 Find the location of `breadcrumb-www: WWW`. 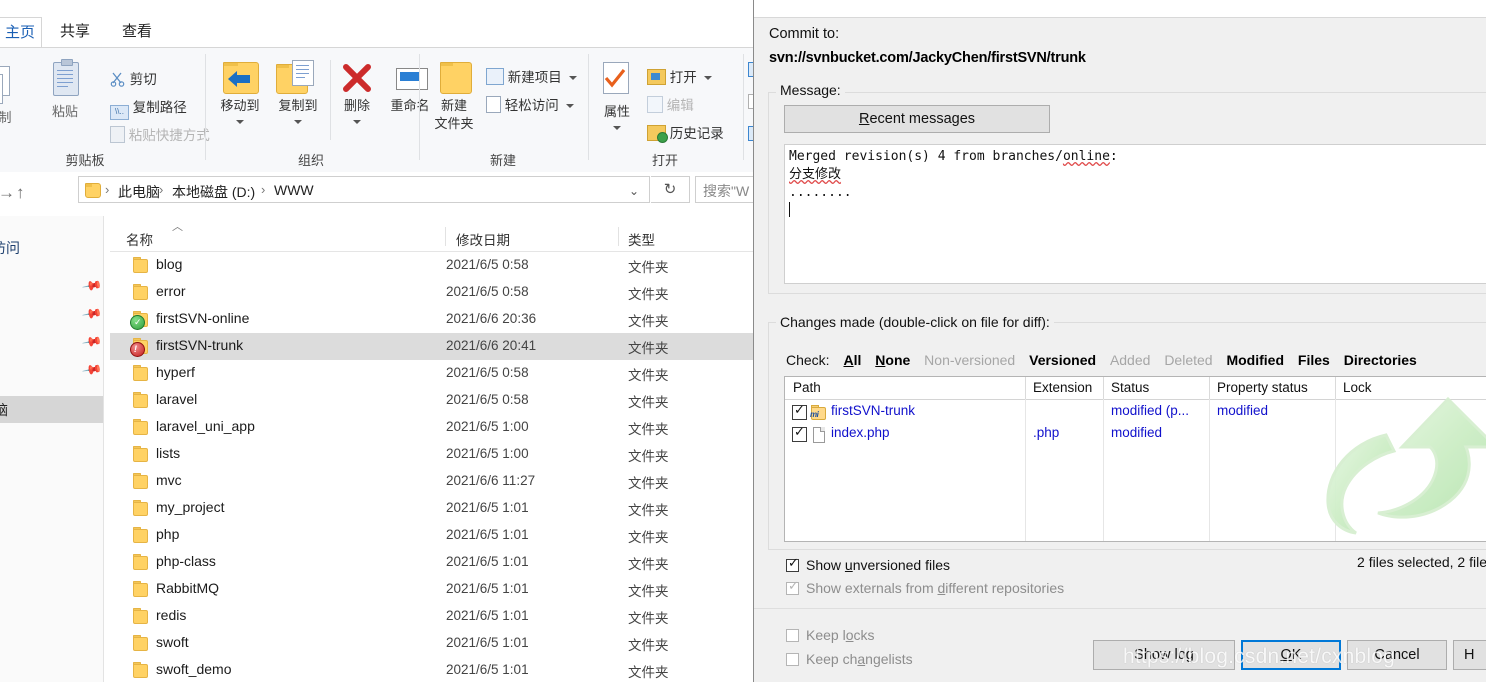

breadcrumb-www: WWW is located at coordinates (294, 190).